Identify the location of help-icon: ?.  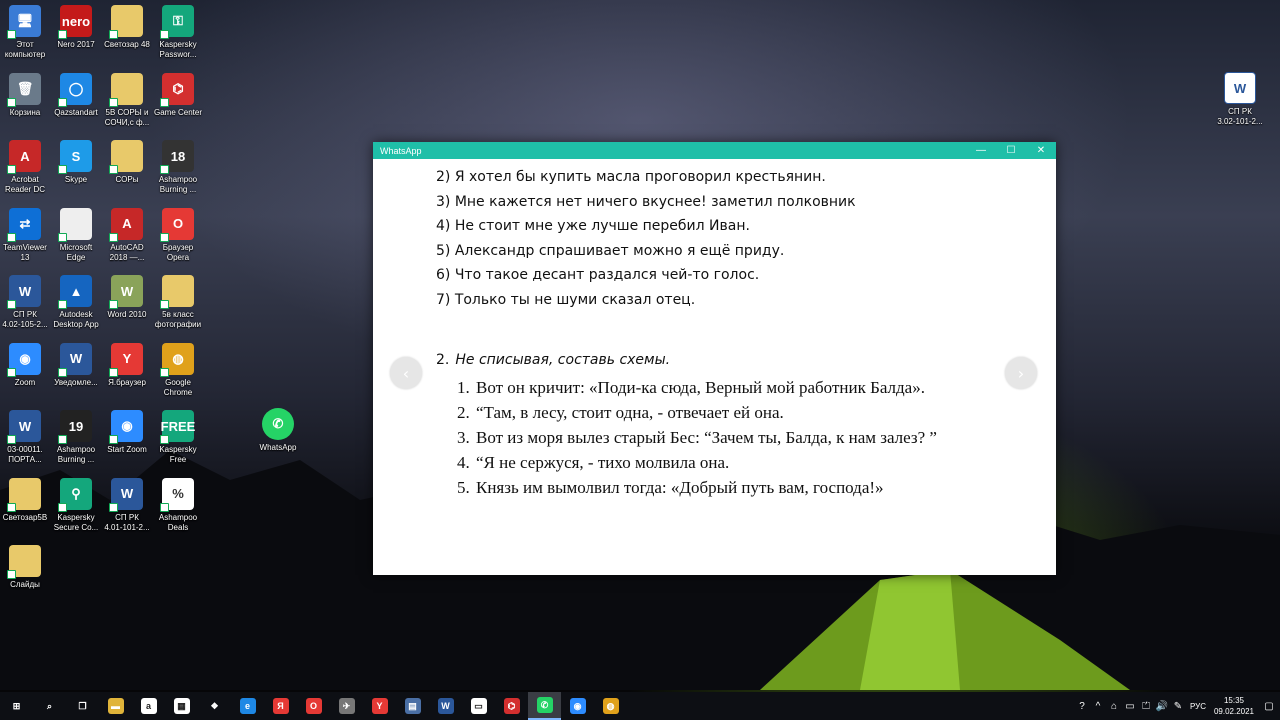
(1082, 706).